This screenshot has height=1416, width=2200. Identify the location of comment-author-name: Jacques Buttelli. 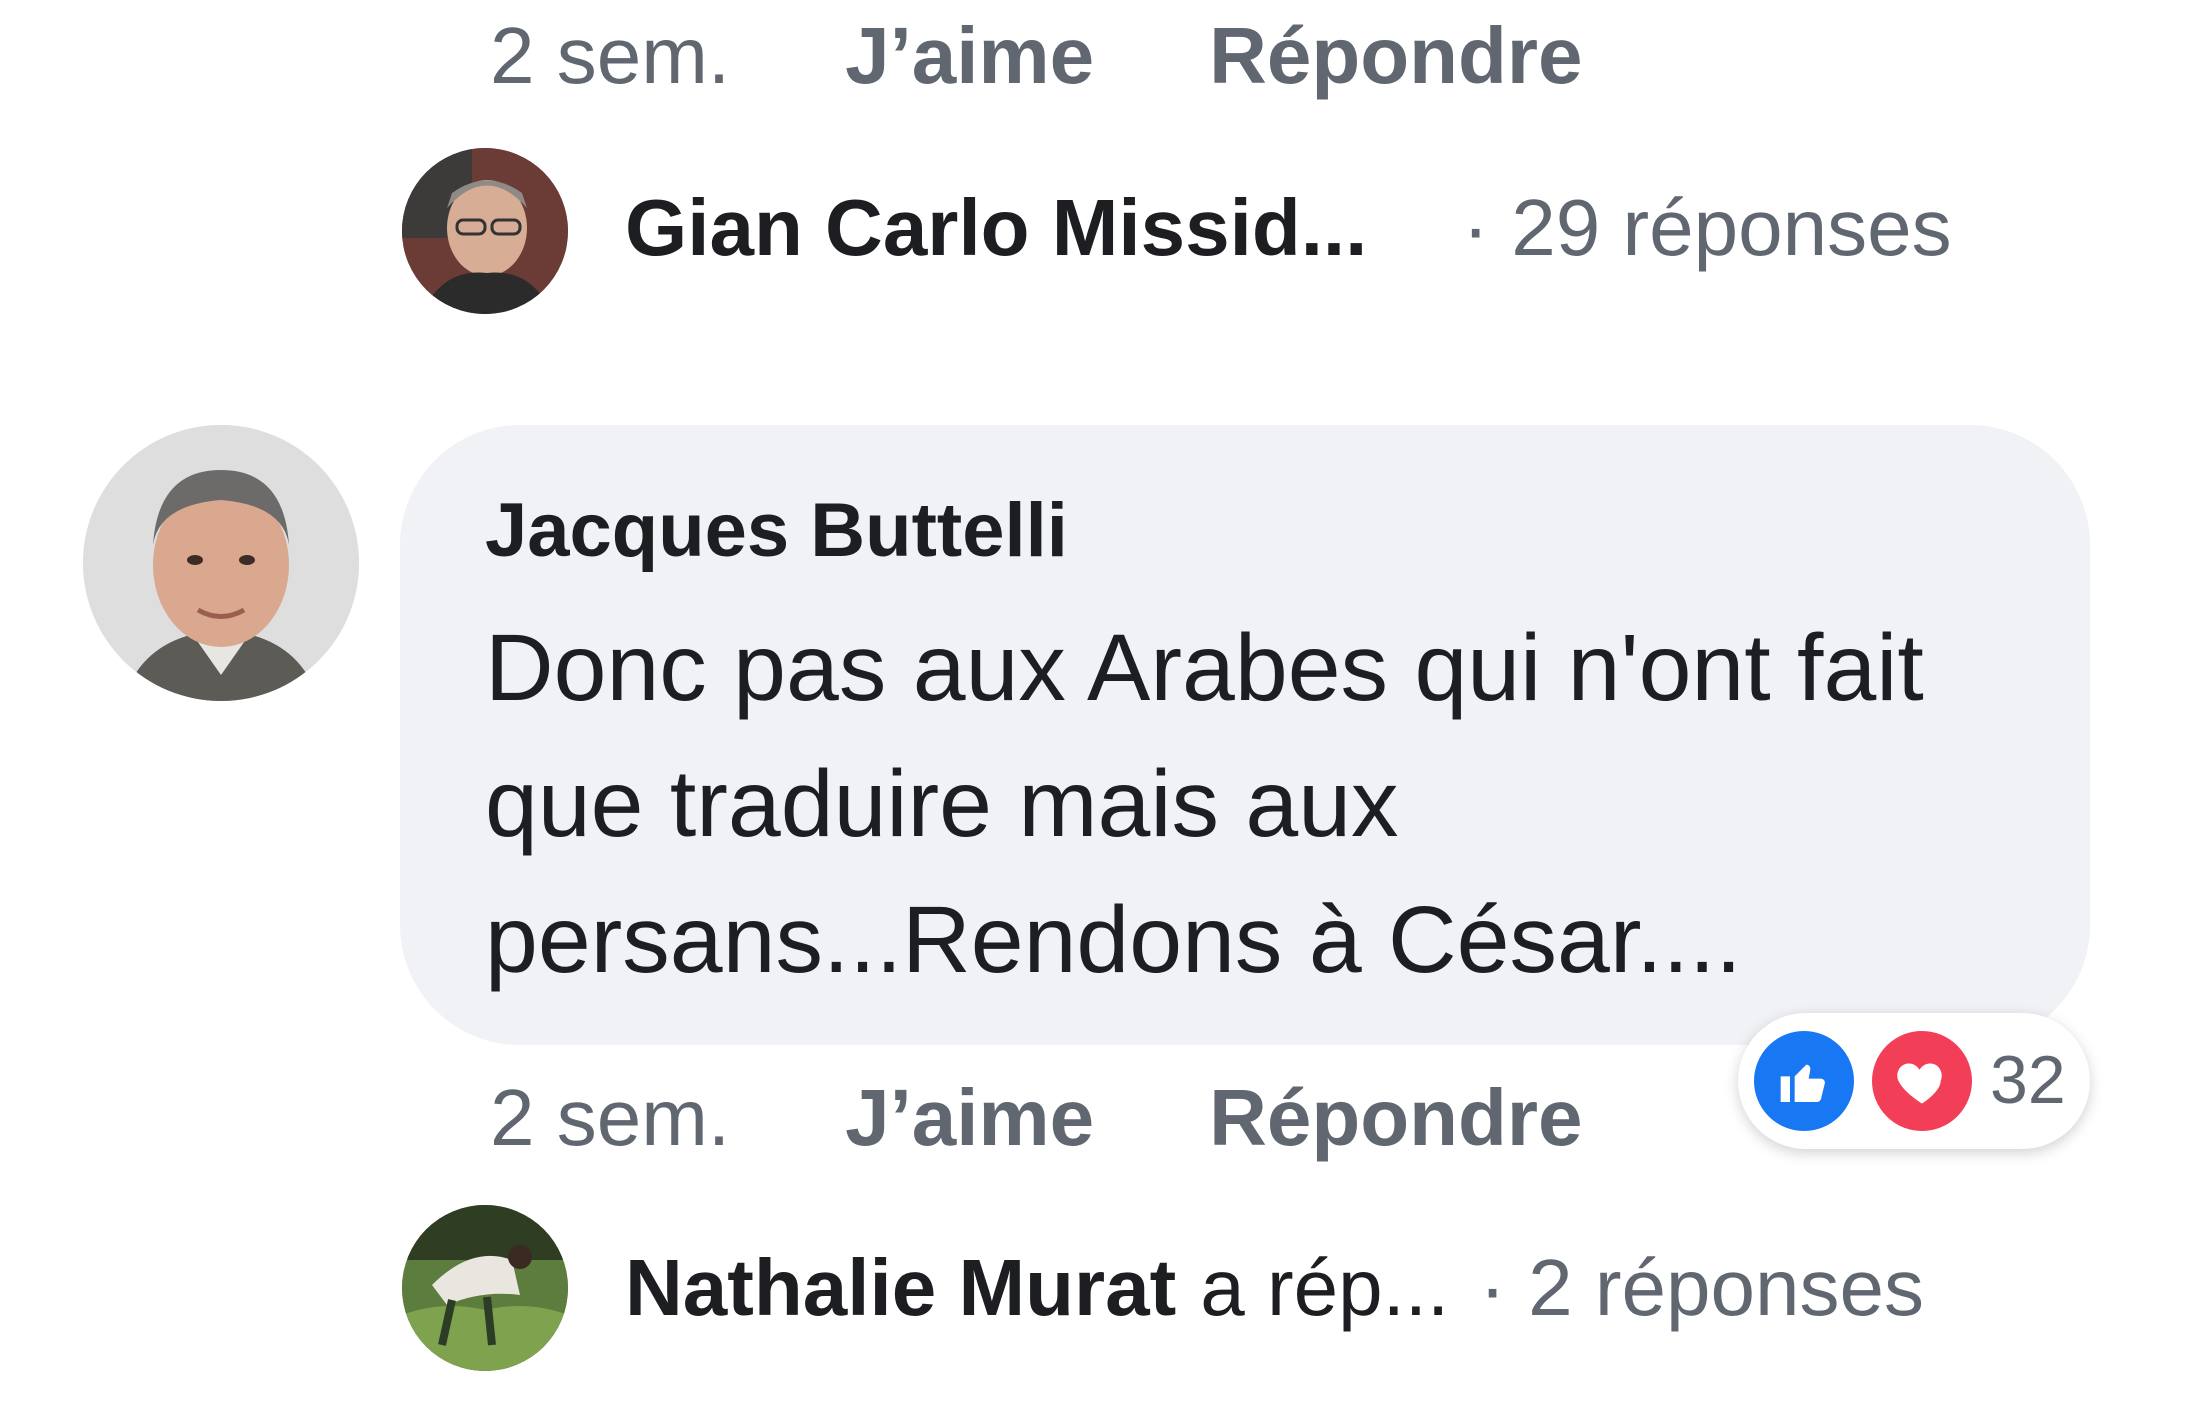
(776, 530).